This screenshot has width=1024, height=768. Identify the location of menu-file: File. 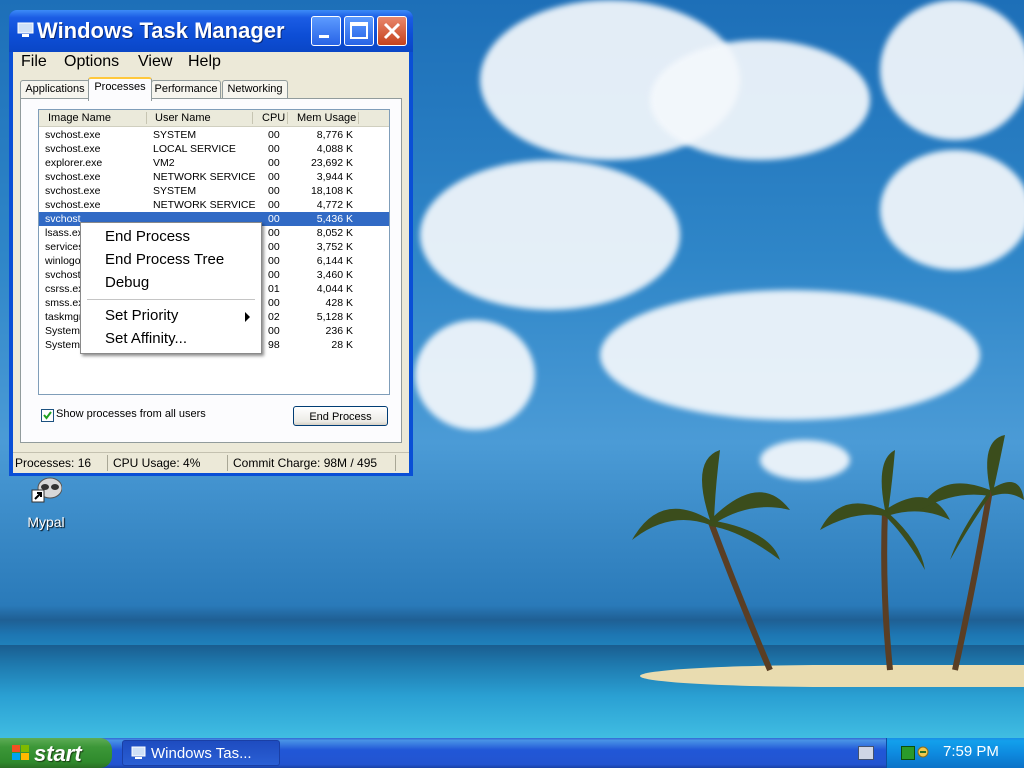
(34, 62).